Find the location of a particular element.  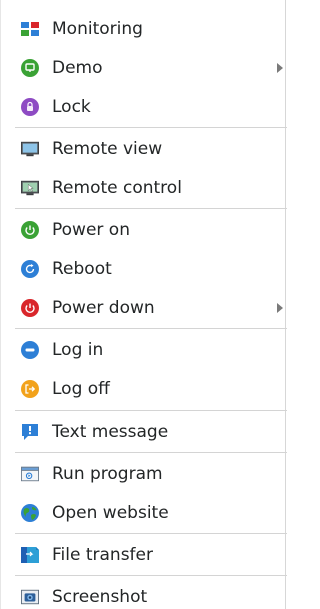

menu-item-remote-view: Remote view is located at coordinates (144, 149).